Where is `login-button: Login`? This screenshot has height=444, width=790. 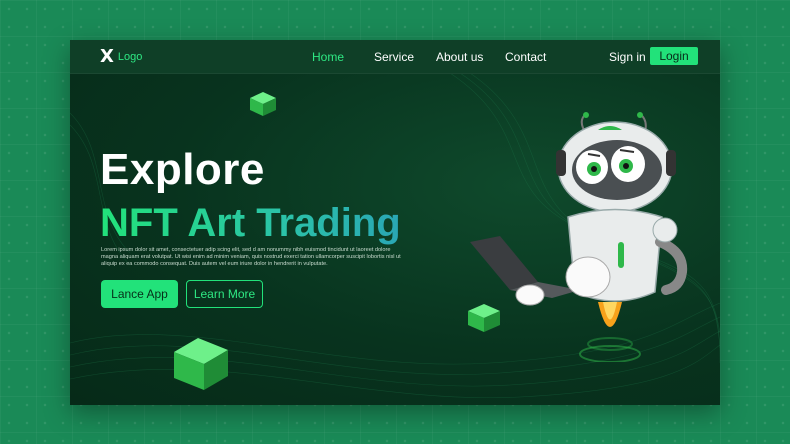 login-button: Login is located at coordinates (674, 56).